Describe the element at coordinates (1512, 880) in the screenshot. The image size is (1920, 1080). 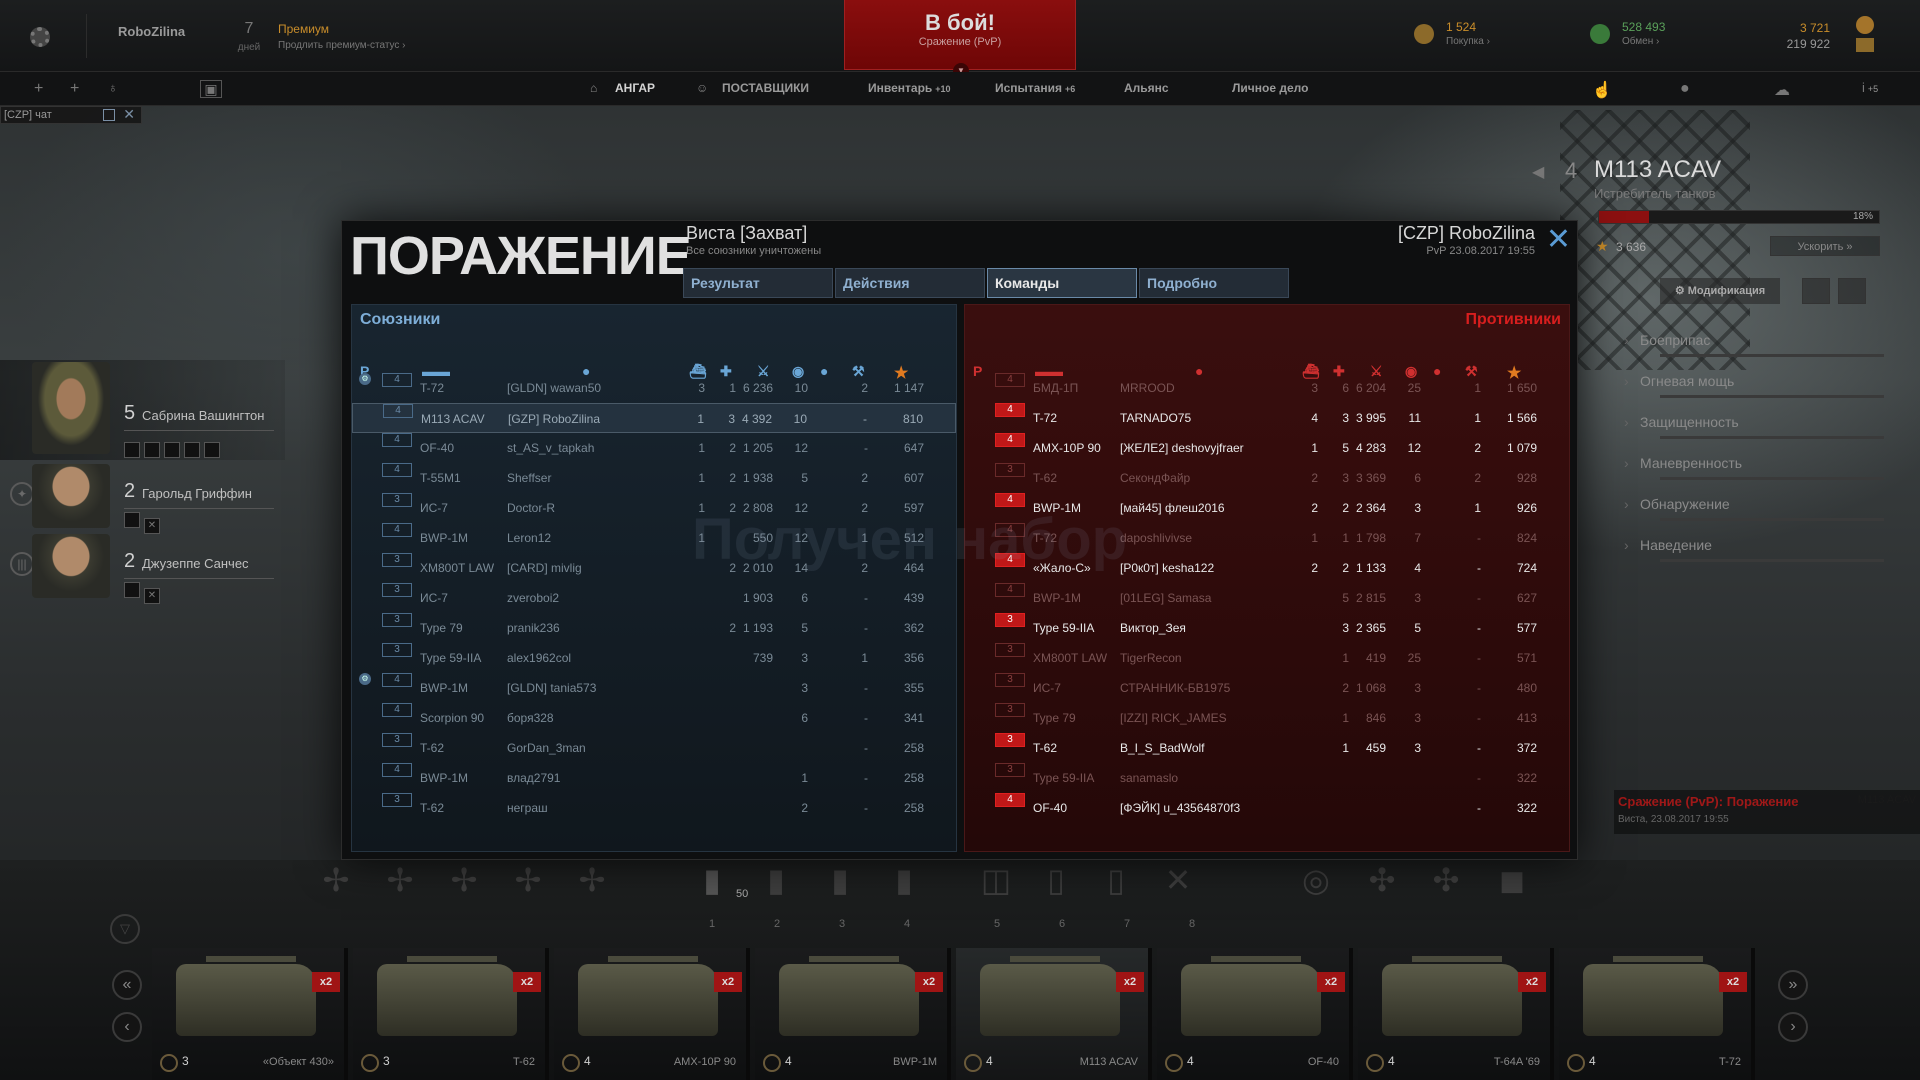
I see `lock-icon: ◼` at that location.